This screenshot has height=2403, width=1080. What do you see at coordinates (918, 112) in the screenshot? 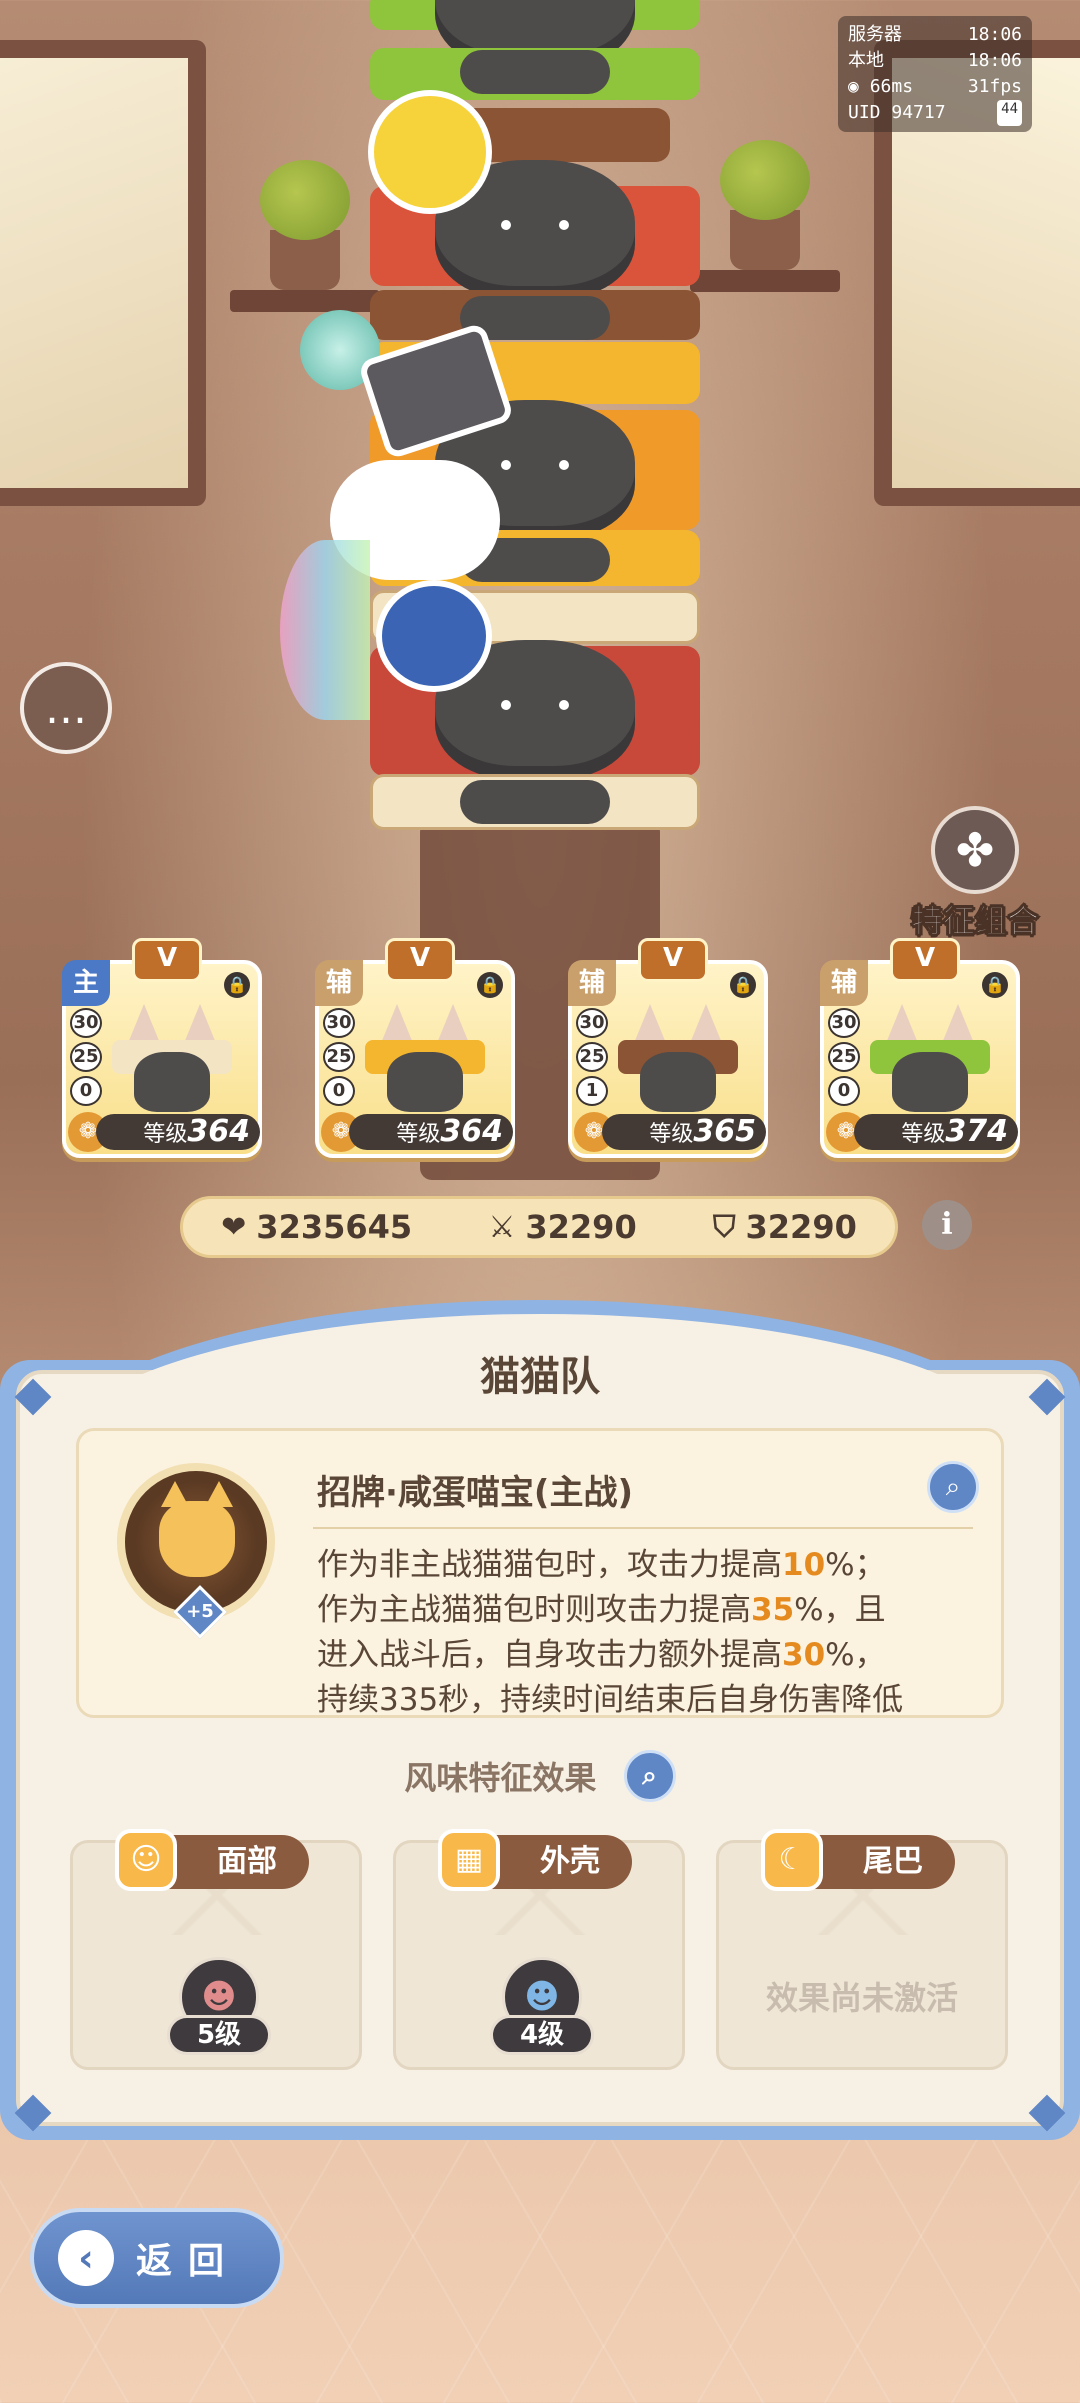
I see `uid-value: 94717` at bounding box center [918, 112].